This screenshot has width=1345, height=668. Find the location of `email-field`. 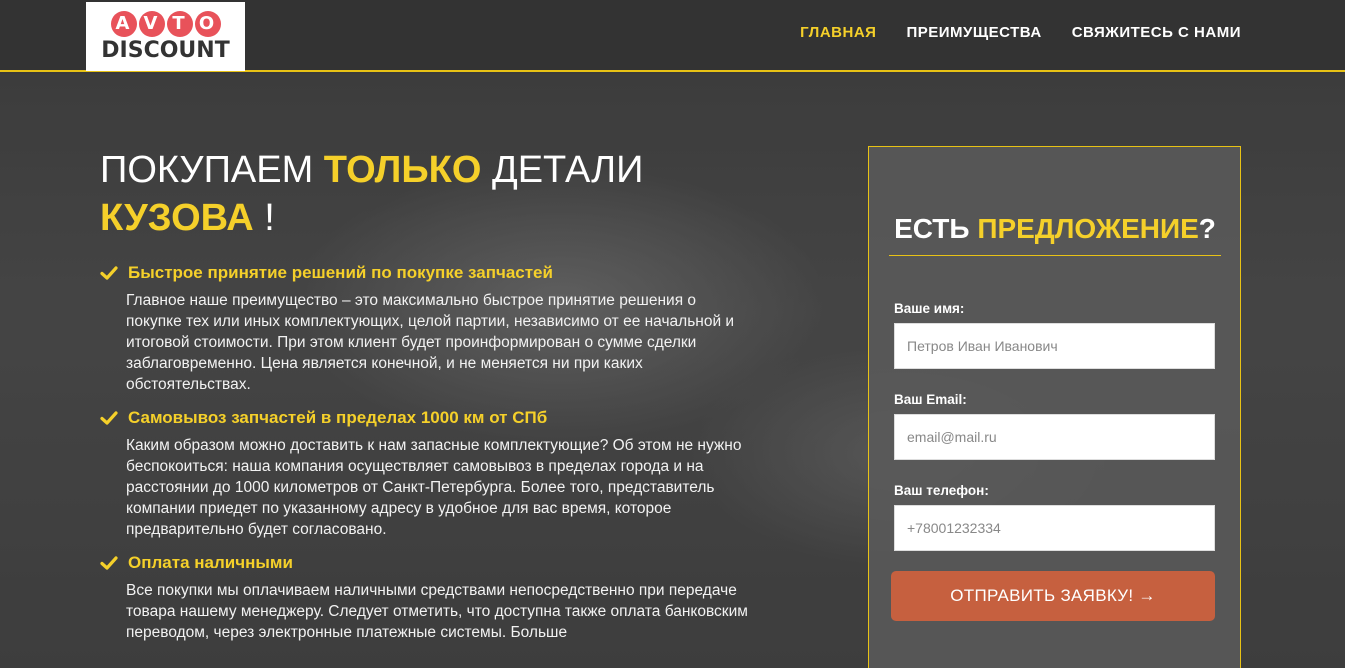

email-field is located at coordinates (1054, 437).